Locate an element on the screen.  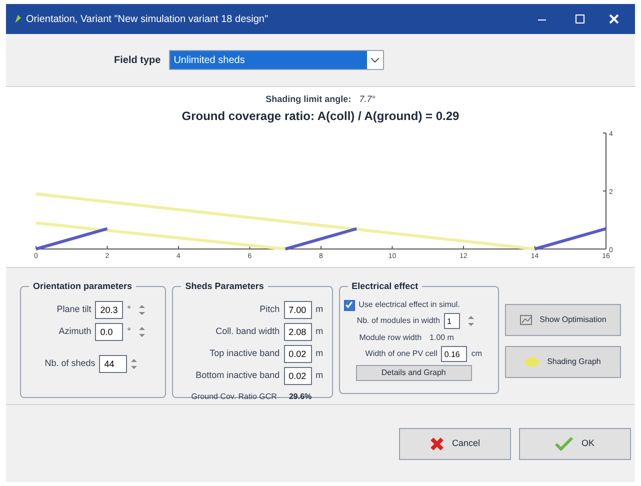
maximize-icon is located at coordinates (580, 19).